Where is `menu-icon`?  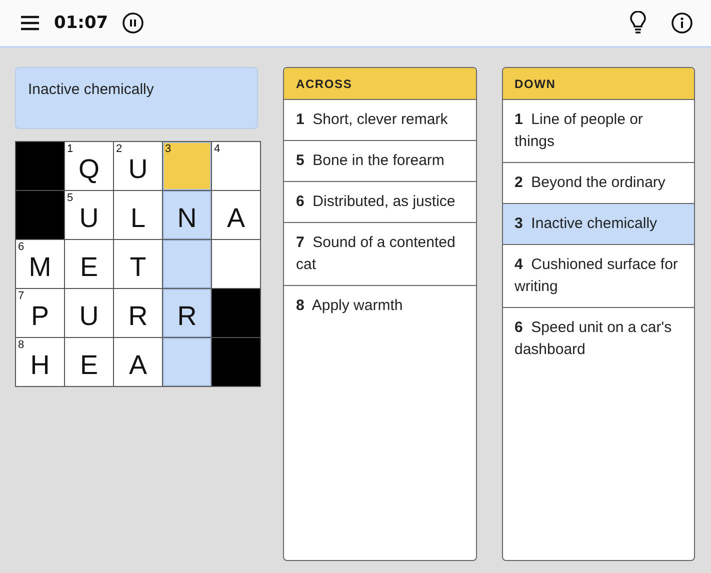 menu-icon is located at coordinates (30, 23).